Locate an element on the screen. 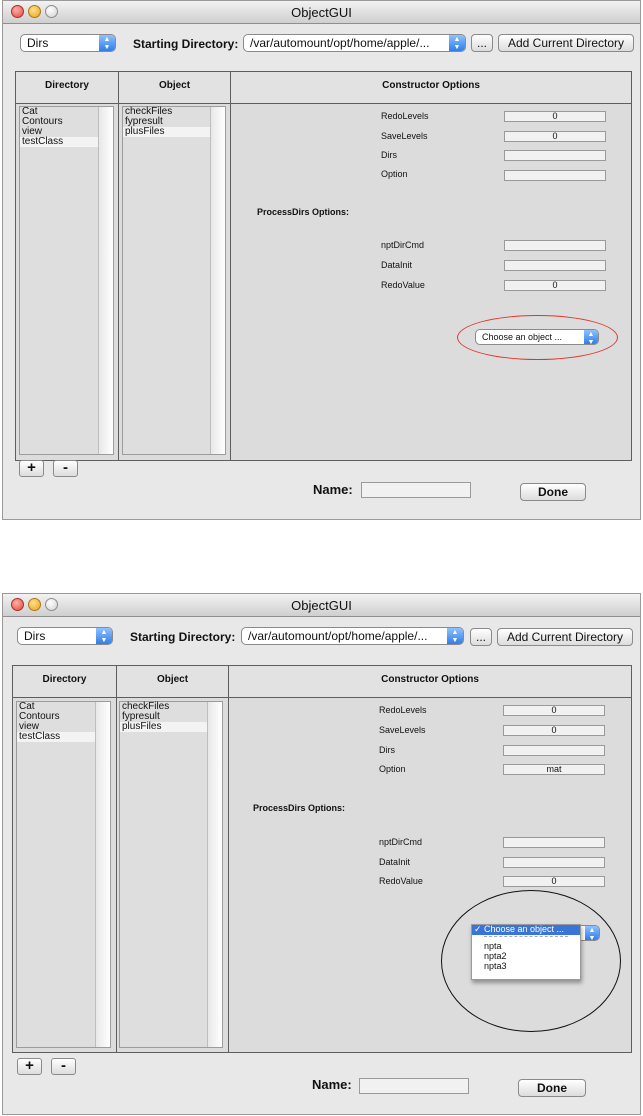 Image resolution: width=643 pixels, height=1116 pixels. option-field: mat is located at coordinates (554, 769).